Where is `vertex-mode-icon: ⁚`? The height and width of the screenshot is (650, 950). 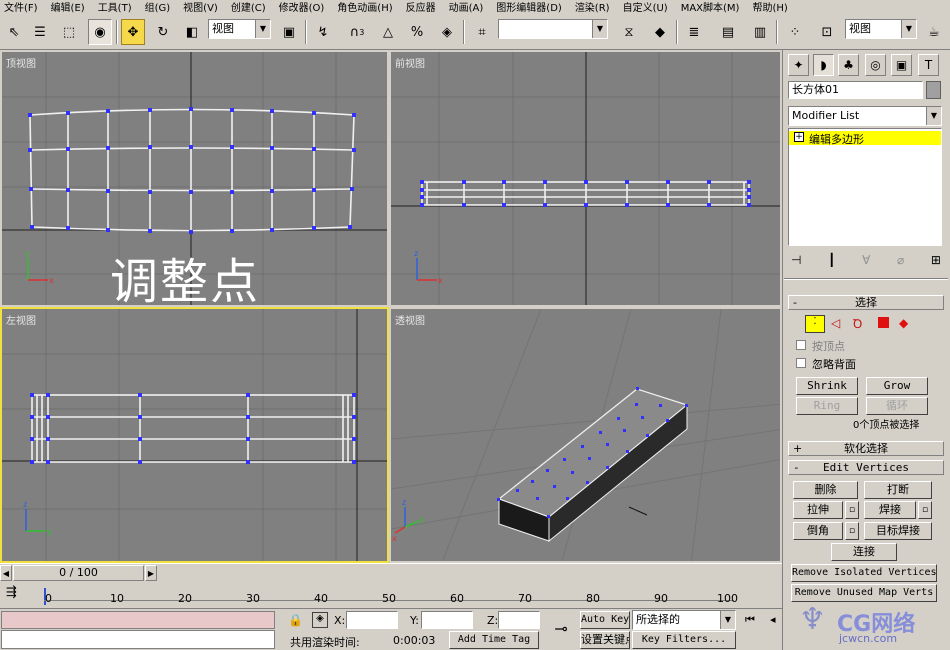
vertex-mode-icon: ⁚ is located at coordinates (815, 324).